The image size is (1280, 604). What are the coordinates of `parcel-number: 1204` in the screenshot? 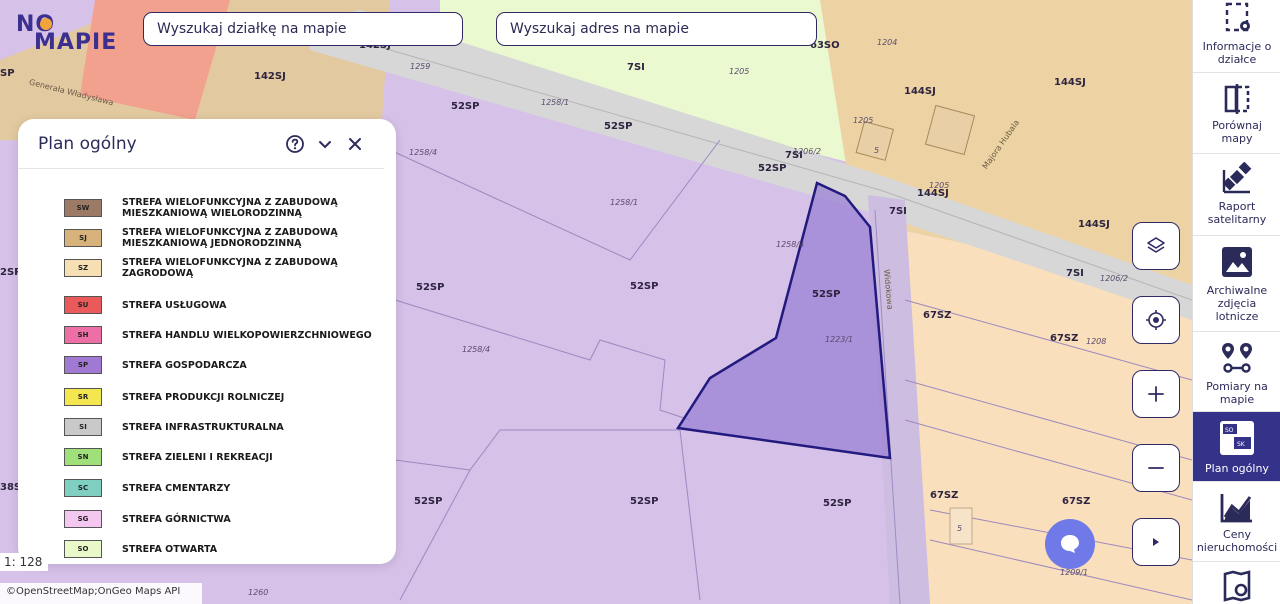 It's located at (887, 42).